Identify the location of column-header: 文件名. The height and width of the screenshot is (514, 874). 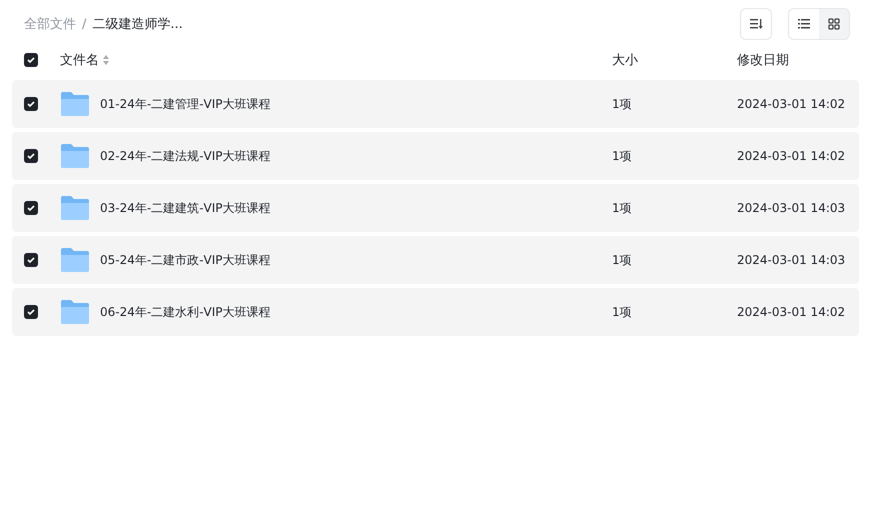
(79, 60).